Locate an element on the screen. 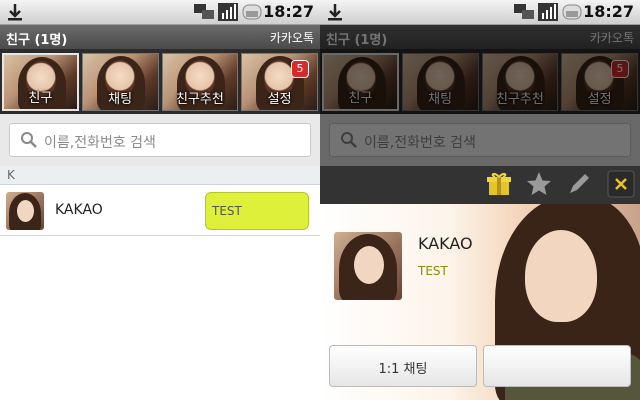  pencil-icon is located at coordinates (579, 184).